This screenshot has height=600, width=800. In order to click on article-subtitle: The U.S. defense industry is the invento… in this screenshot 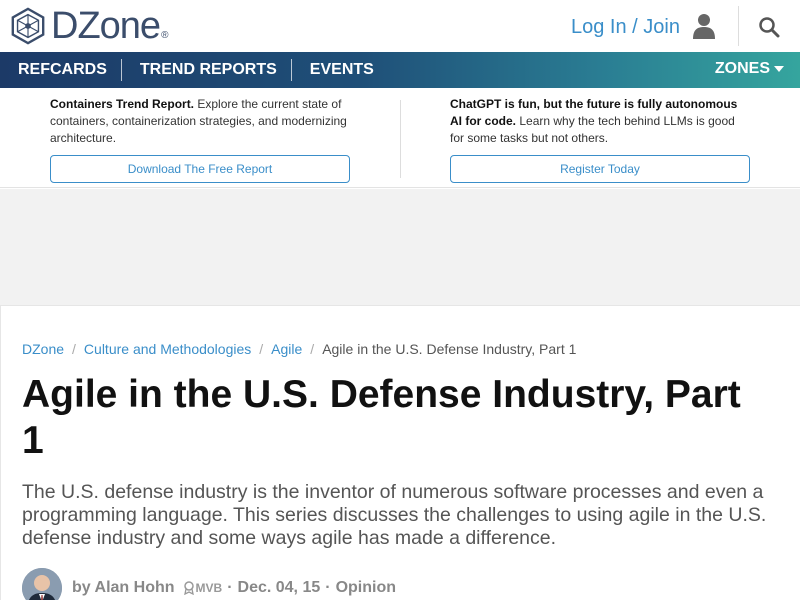, I will do `click(394, 515)`.